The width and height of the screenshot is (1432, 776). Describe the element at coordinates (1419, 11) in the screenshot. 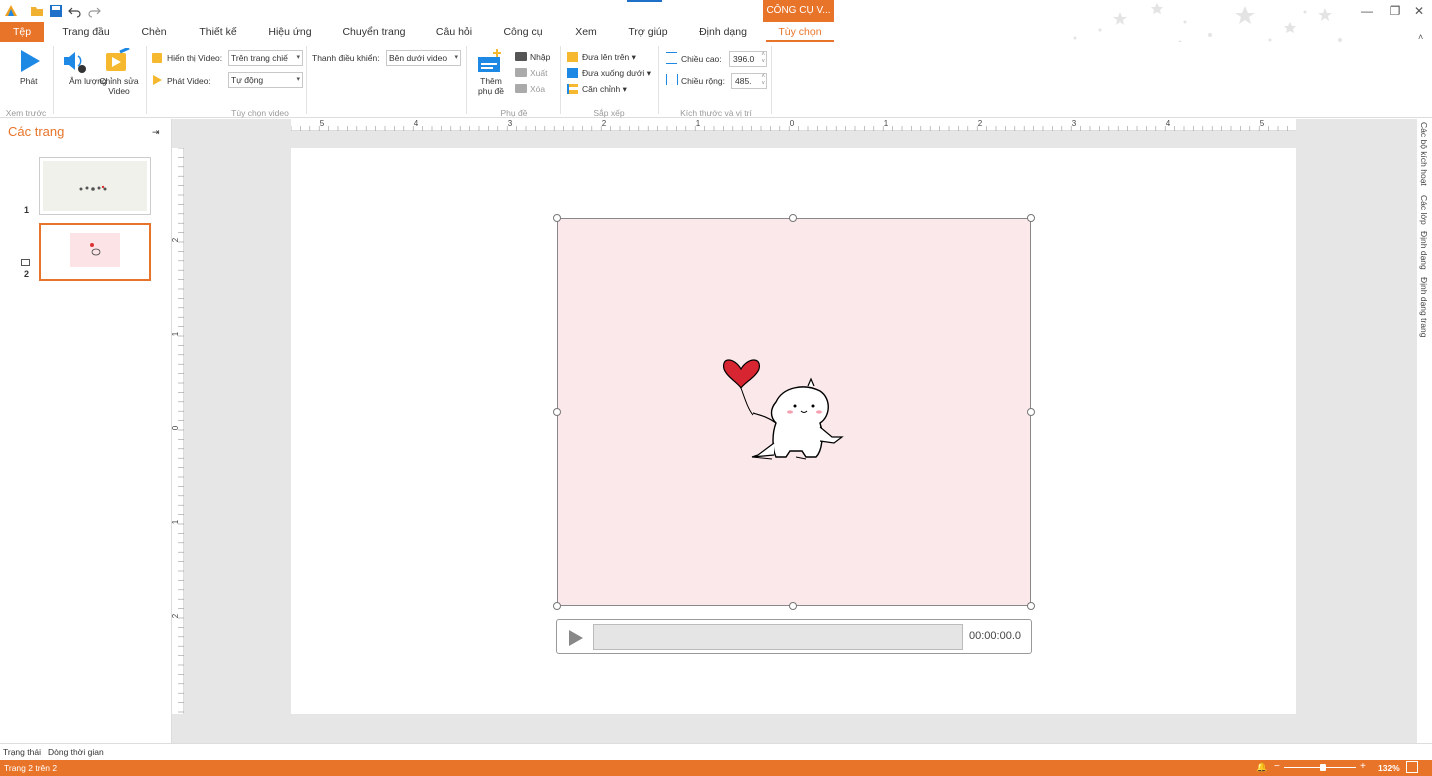

I see `close-icon: ✕` at that location.